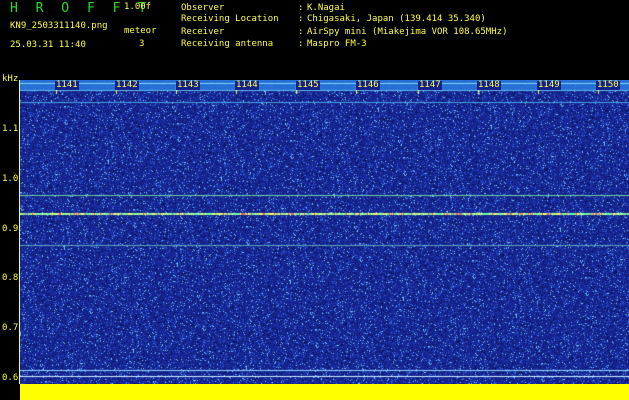 This screenshot has width=629, height=400. Describe the element at coordinates (489, 85) in the screenshot. I see `time-tick-label: 1148` at that location.